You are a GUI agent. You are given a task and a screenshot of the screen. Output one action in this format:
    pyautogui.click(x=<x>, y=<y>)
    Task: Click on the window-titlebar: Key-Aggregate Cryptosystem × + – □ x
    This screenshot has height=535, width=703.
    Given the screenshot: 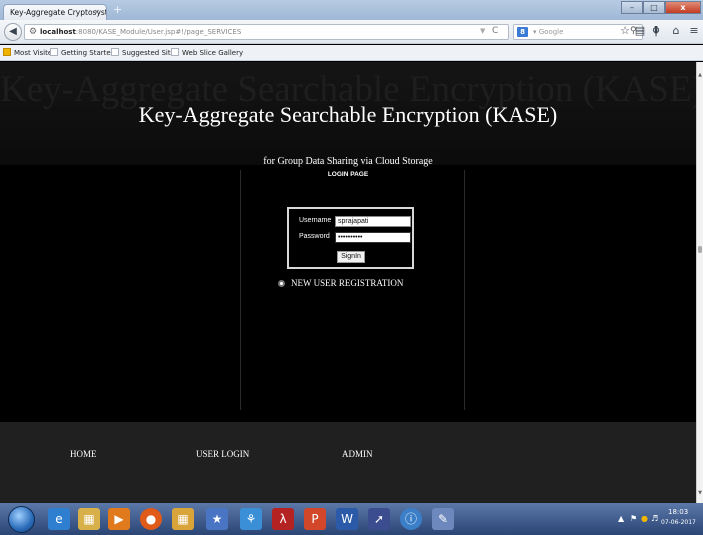 What is the action you would take?
    pyautogui.click(x=351, y=10)
    